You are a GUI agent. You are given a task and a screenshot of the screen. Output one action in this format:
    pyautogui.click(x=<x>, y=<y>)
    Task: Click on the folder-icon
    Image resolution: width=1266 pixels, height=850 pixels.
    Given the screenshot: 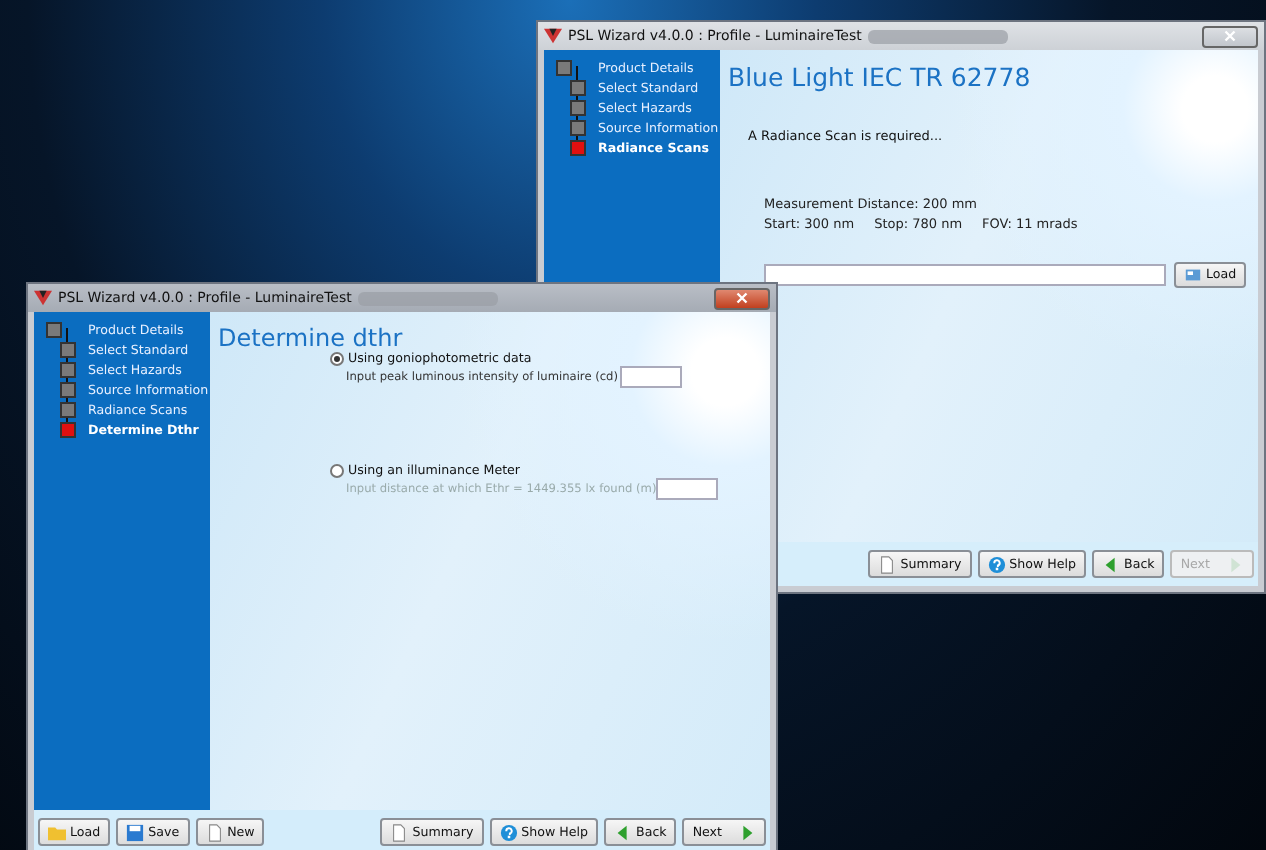 What is the action you would take?
    pyautogui.click(x=57, y=832)
    